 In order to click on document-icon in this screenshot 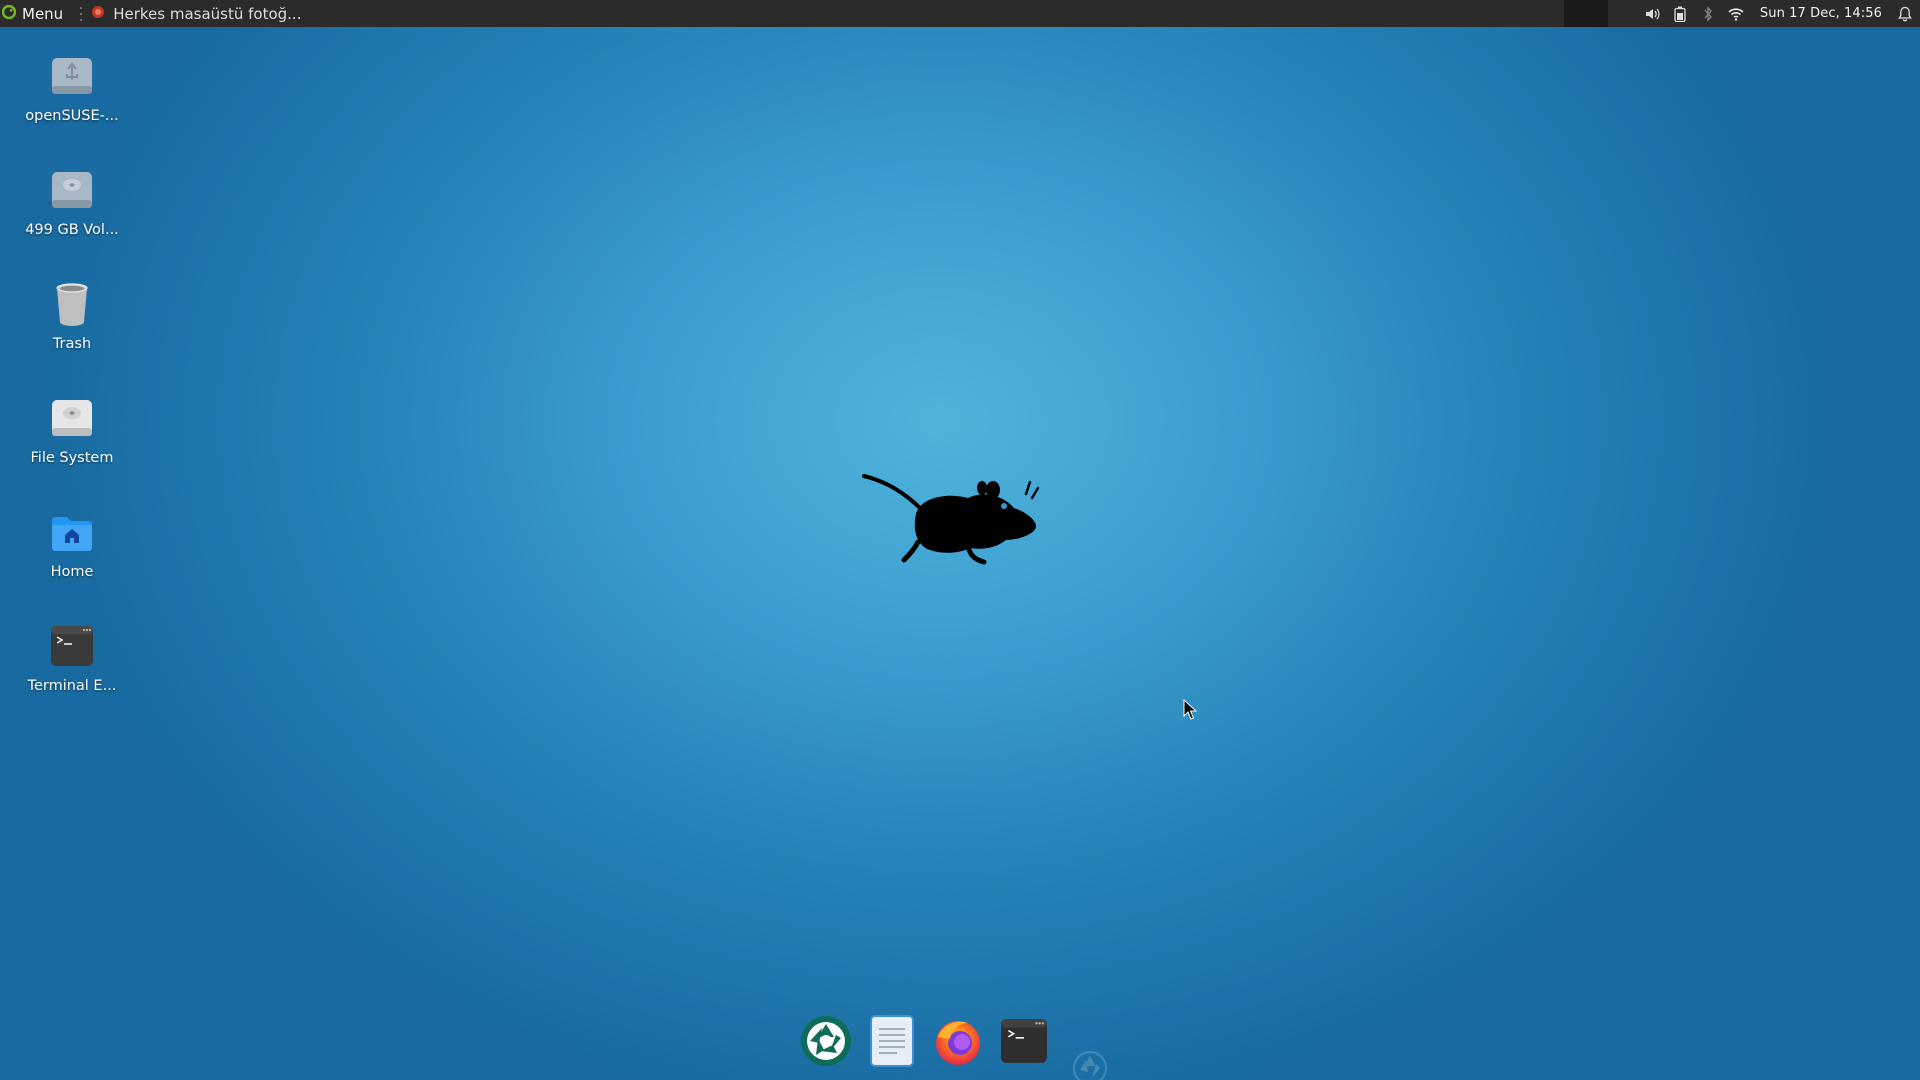, I will do `click(892, 1043)`.